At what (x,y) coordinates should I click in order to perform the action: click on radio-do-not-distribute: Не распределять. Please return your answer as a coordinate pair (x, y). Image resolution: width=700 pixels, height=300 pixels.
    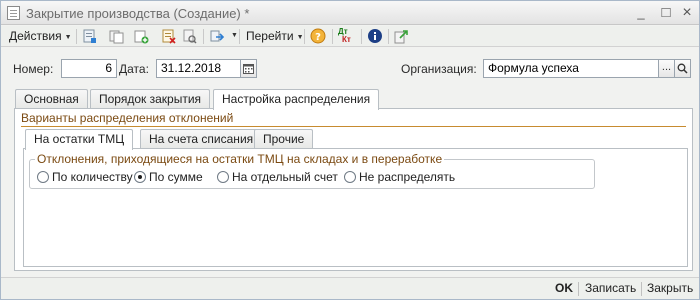
    Looking at the image, I should click on (399, 177).